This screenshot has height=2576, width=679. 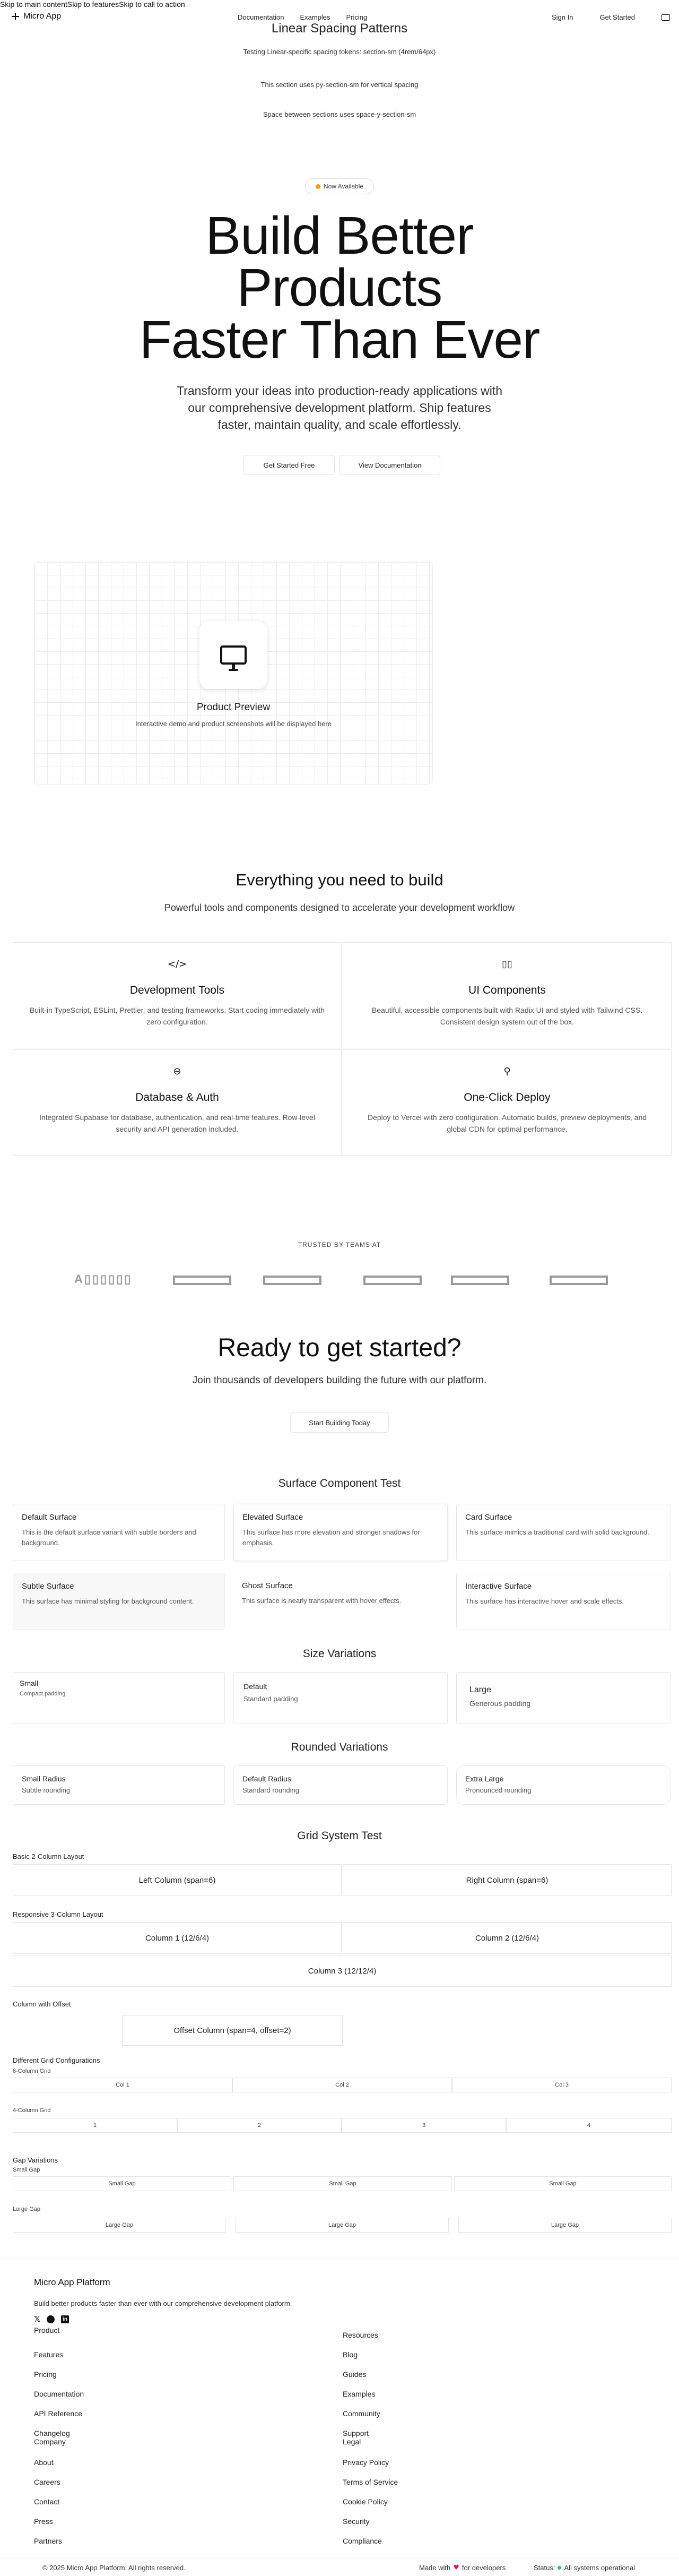 I want to click on rounded-variations-title: Rounded Variations, so click(x=339, y=1747).